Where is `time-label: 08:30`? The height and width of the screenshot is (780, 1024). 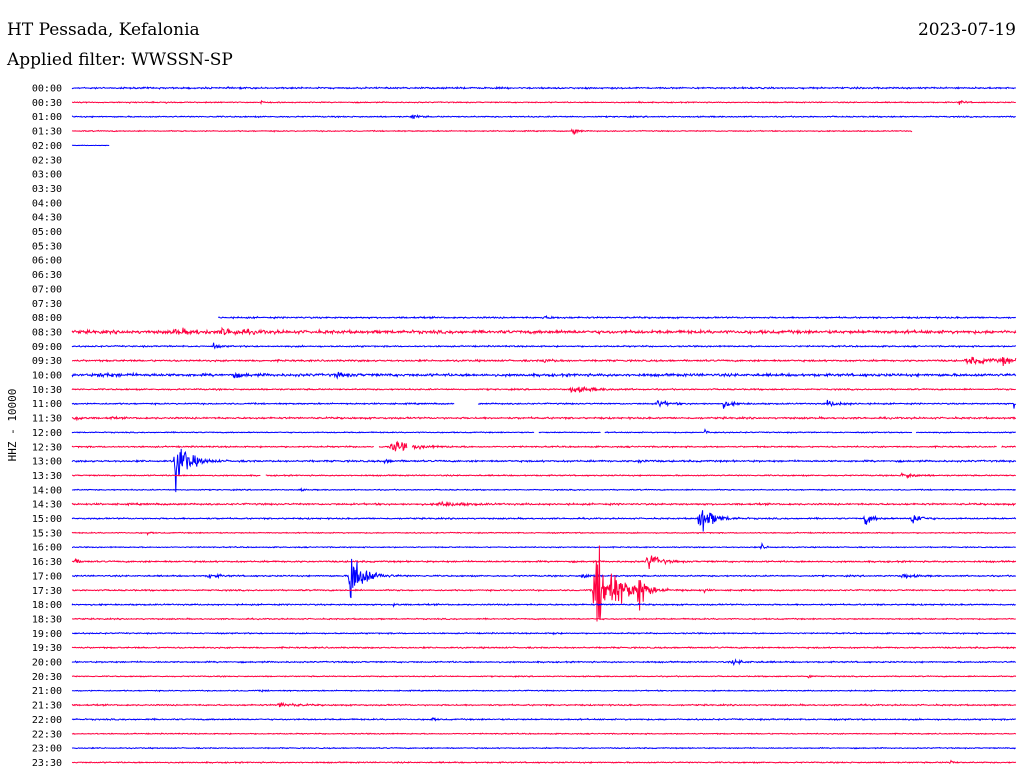 time-label: 08:30 is located at coordinates (47, 332).